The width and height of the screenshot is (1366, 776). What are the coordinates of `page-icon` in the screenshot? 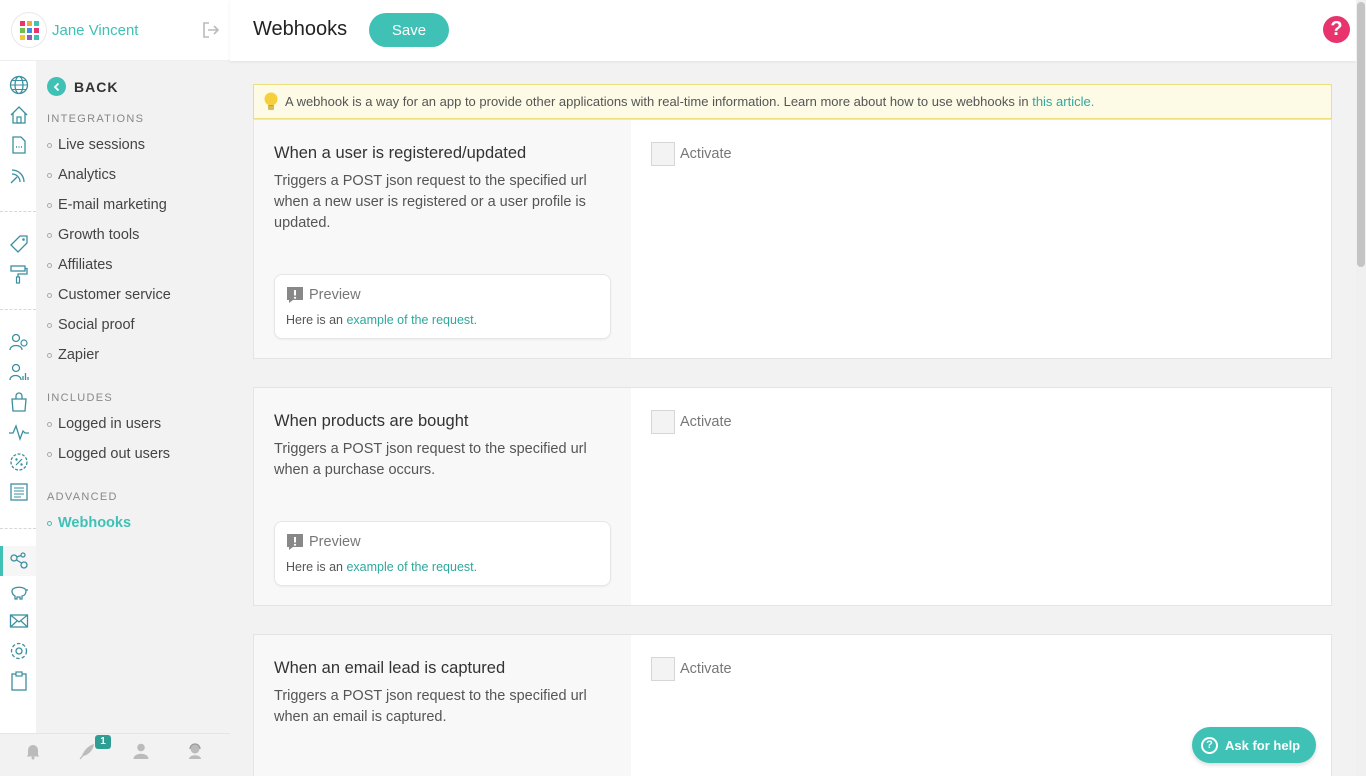 It's located at (19, 145).